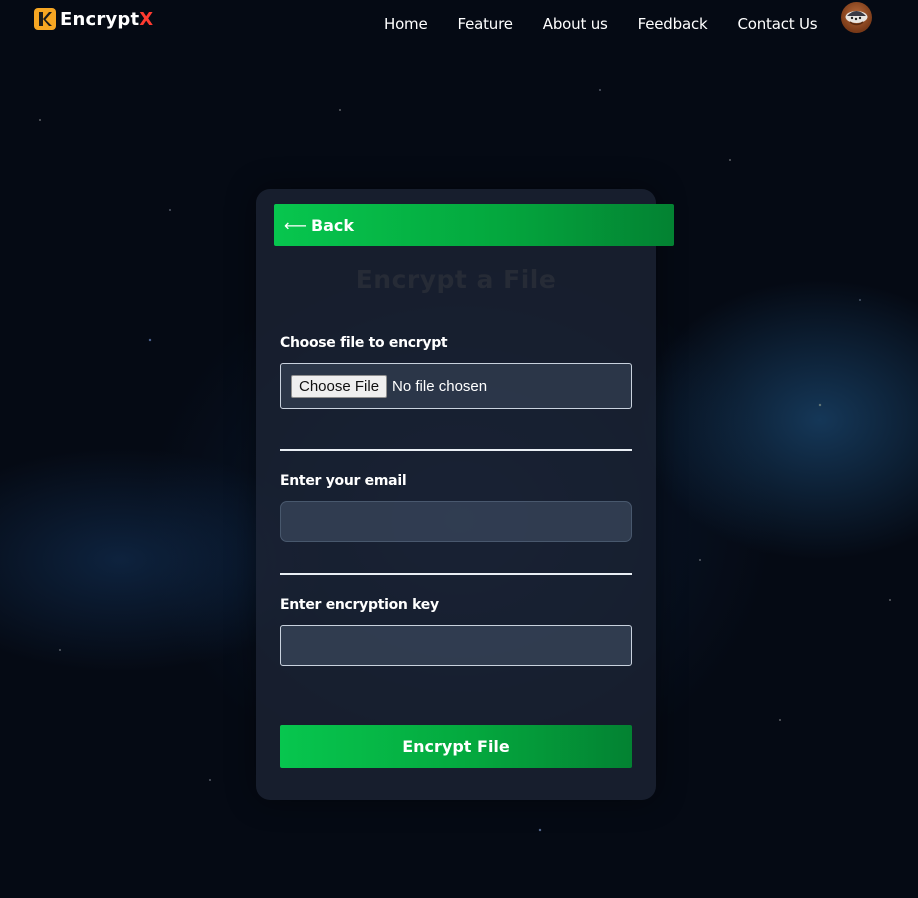 This screenshot has width=918, height=898. What do you see at coordinates (456, 279) in the screenshot?
I see `page-title: Encrypt a File` at bounding box center [456, 279].